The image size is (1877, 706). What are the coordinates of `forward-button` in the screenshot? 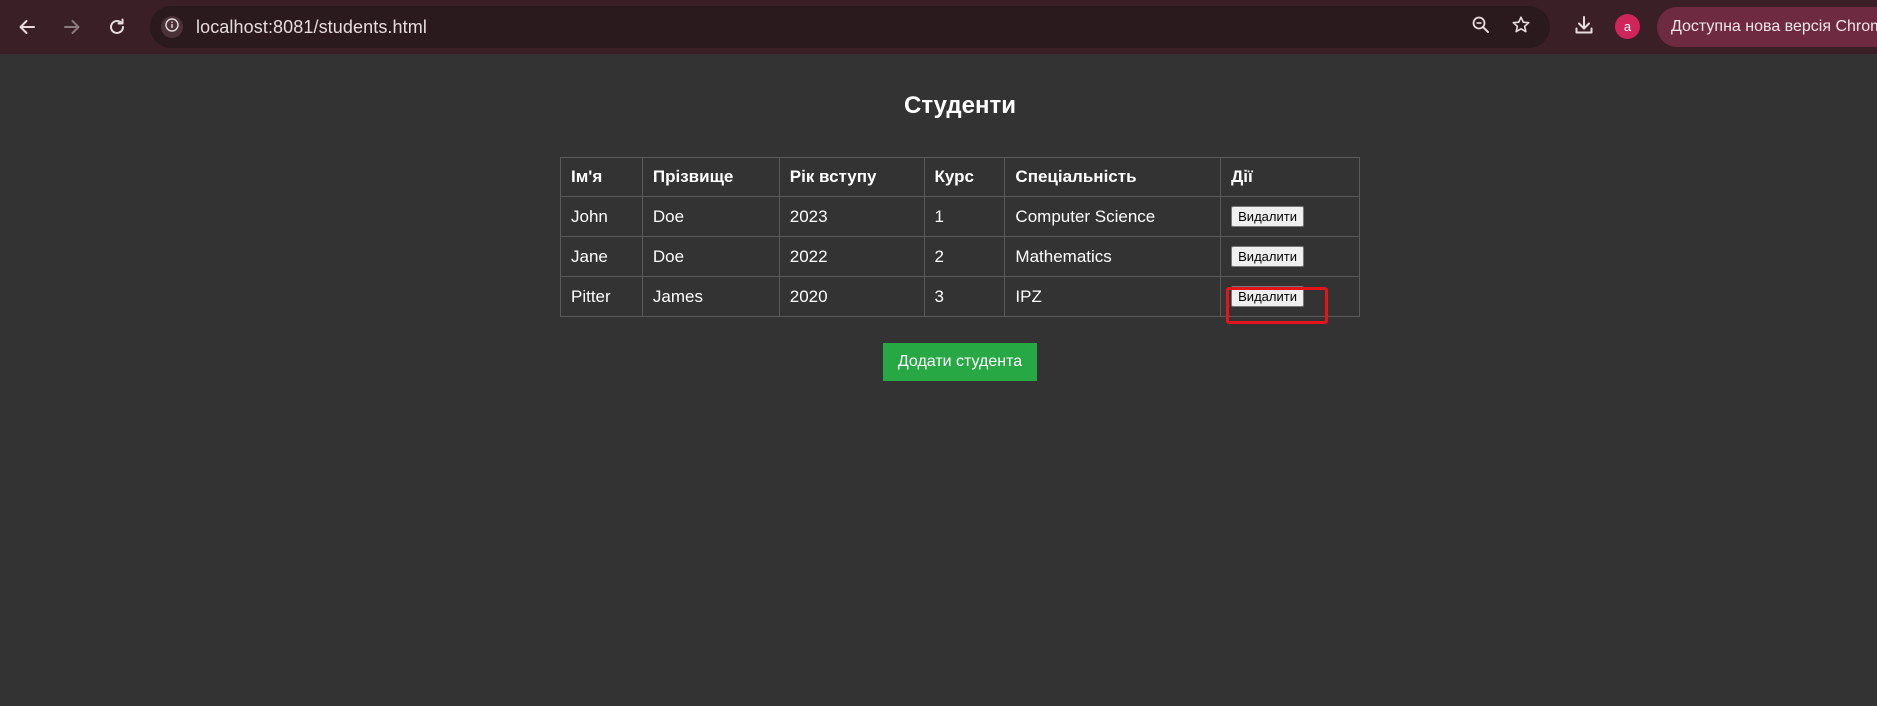 It's located at (72, 27).